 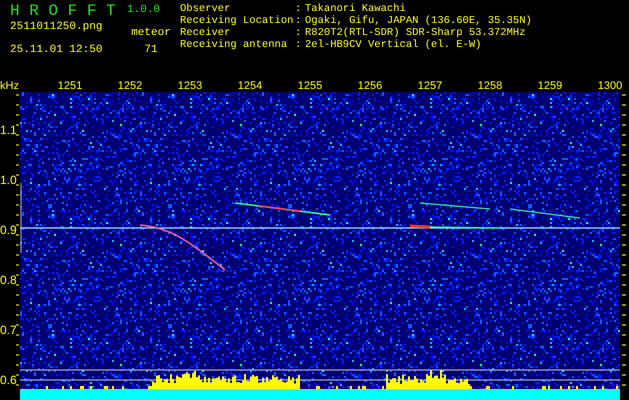 What do you see at coordinates (63, 11) in the screenshot?
I see `app-title: H R O F F T` at bounding box center [63, 11].